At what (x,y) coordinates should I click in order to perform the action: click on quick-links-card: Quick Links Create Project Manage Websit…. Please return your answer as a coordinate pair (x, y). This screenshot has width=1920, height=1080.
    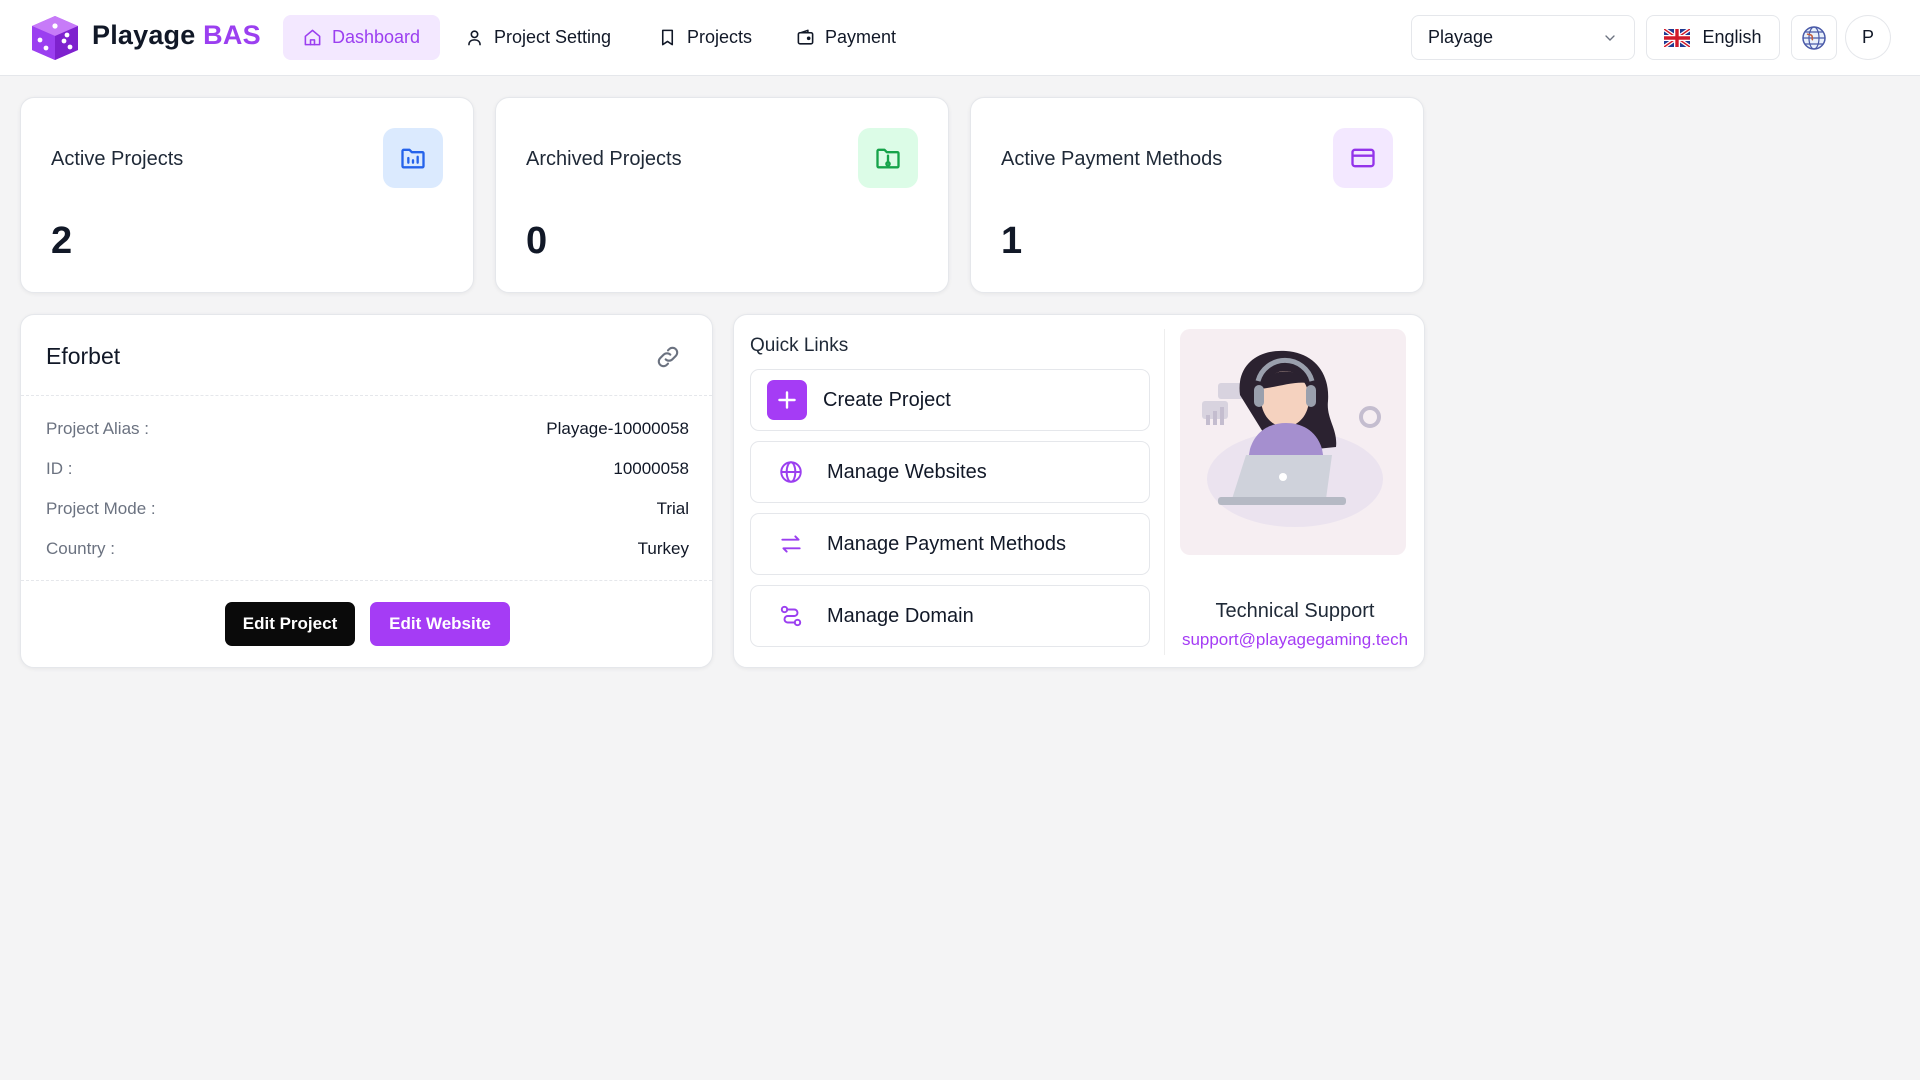
    Looking at the image, I should click on (1079, 491).